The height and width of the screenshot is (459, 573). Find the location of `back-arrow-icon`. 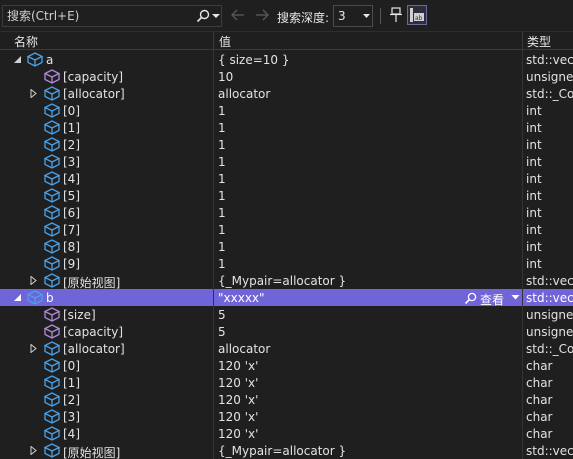

back-arrow-icon is located at coordinates (238, 15).